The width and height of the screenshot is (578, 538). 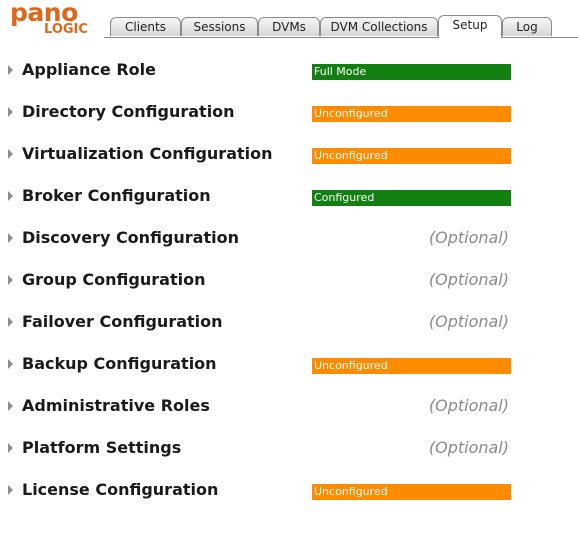 What do you see at coordinates (341, 37) in the screenshot?
I see `tab-bar-divider` at bounding box center [341, 37].